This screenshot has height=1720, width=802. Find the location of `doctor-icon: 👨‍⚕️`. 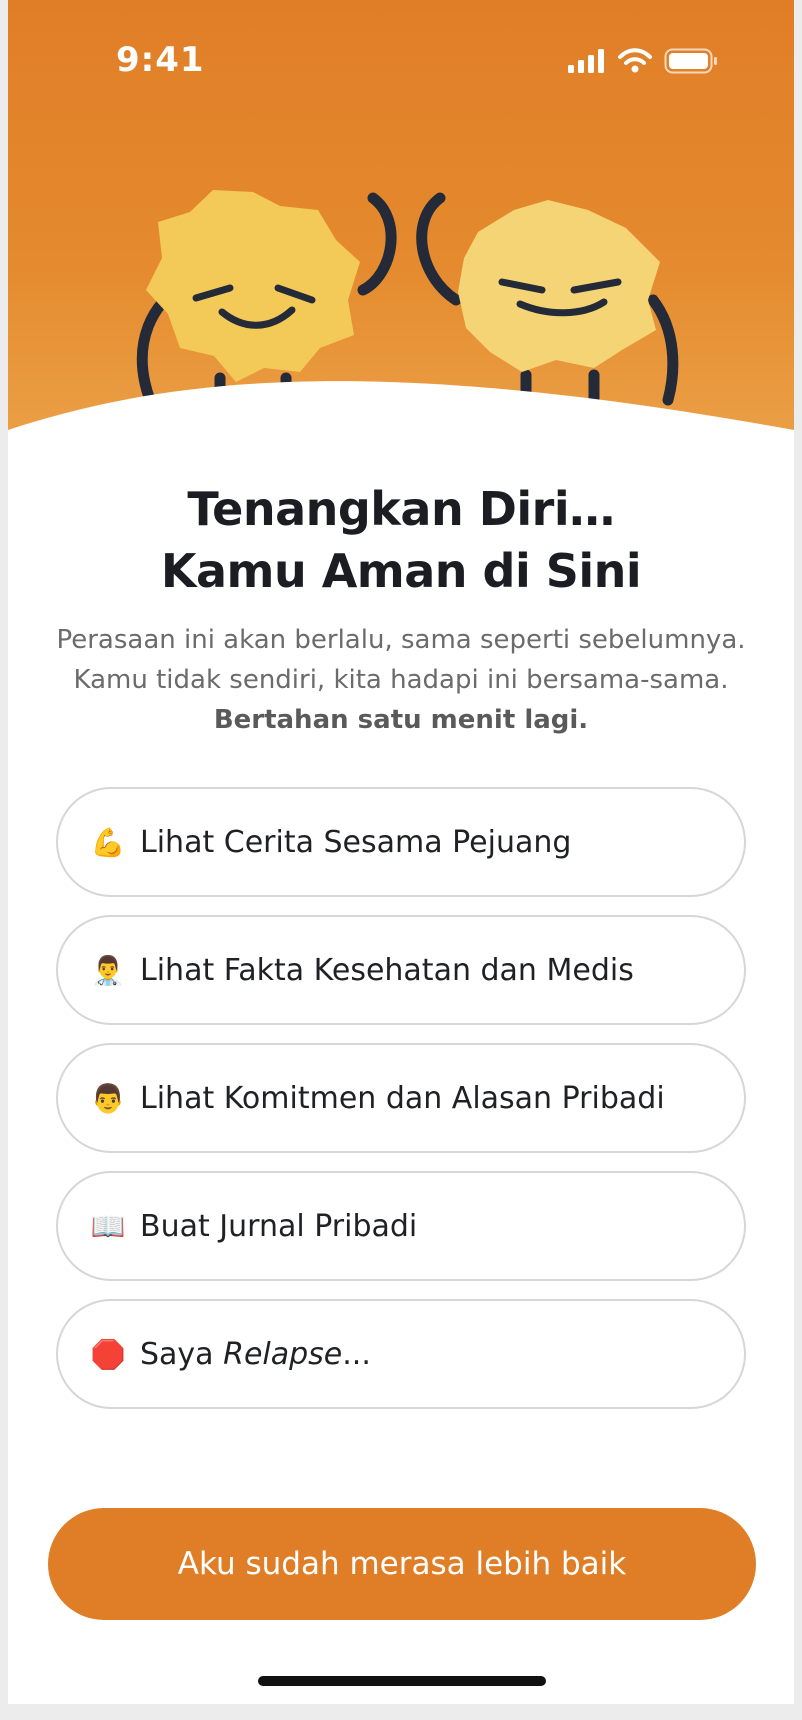

doctor-icon: 👨‍⚕️ is located at coordinates (108, 970).